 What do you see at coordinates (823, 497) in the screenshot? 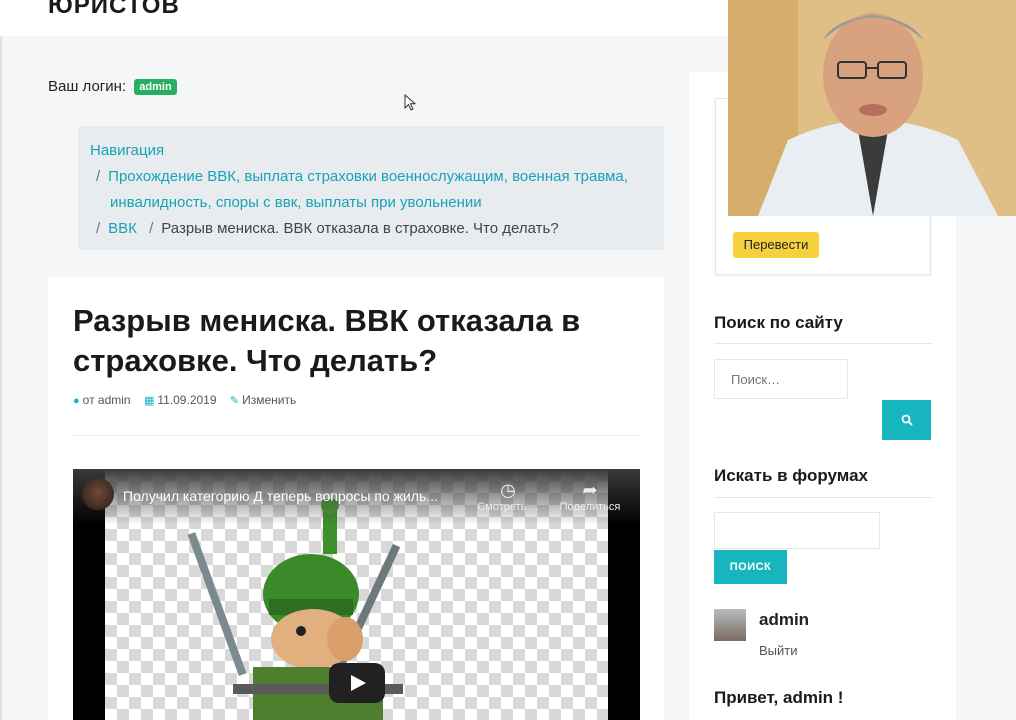
I see `forum-heading-rule` at bounding box center [823, 497].